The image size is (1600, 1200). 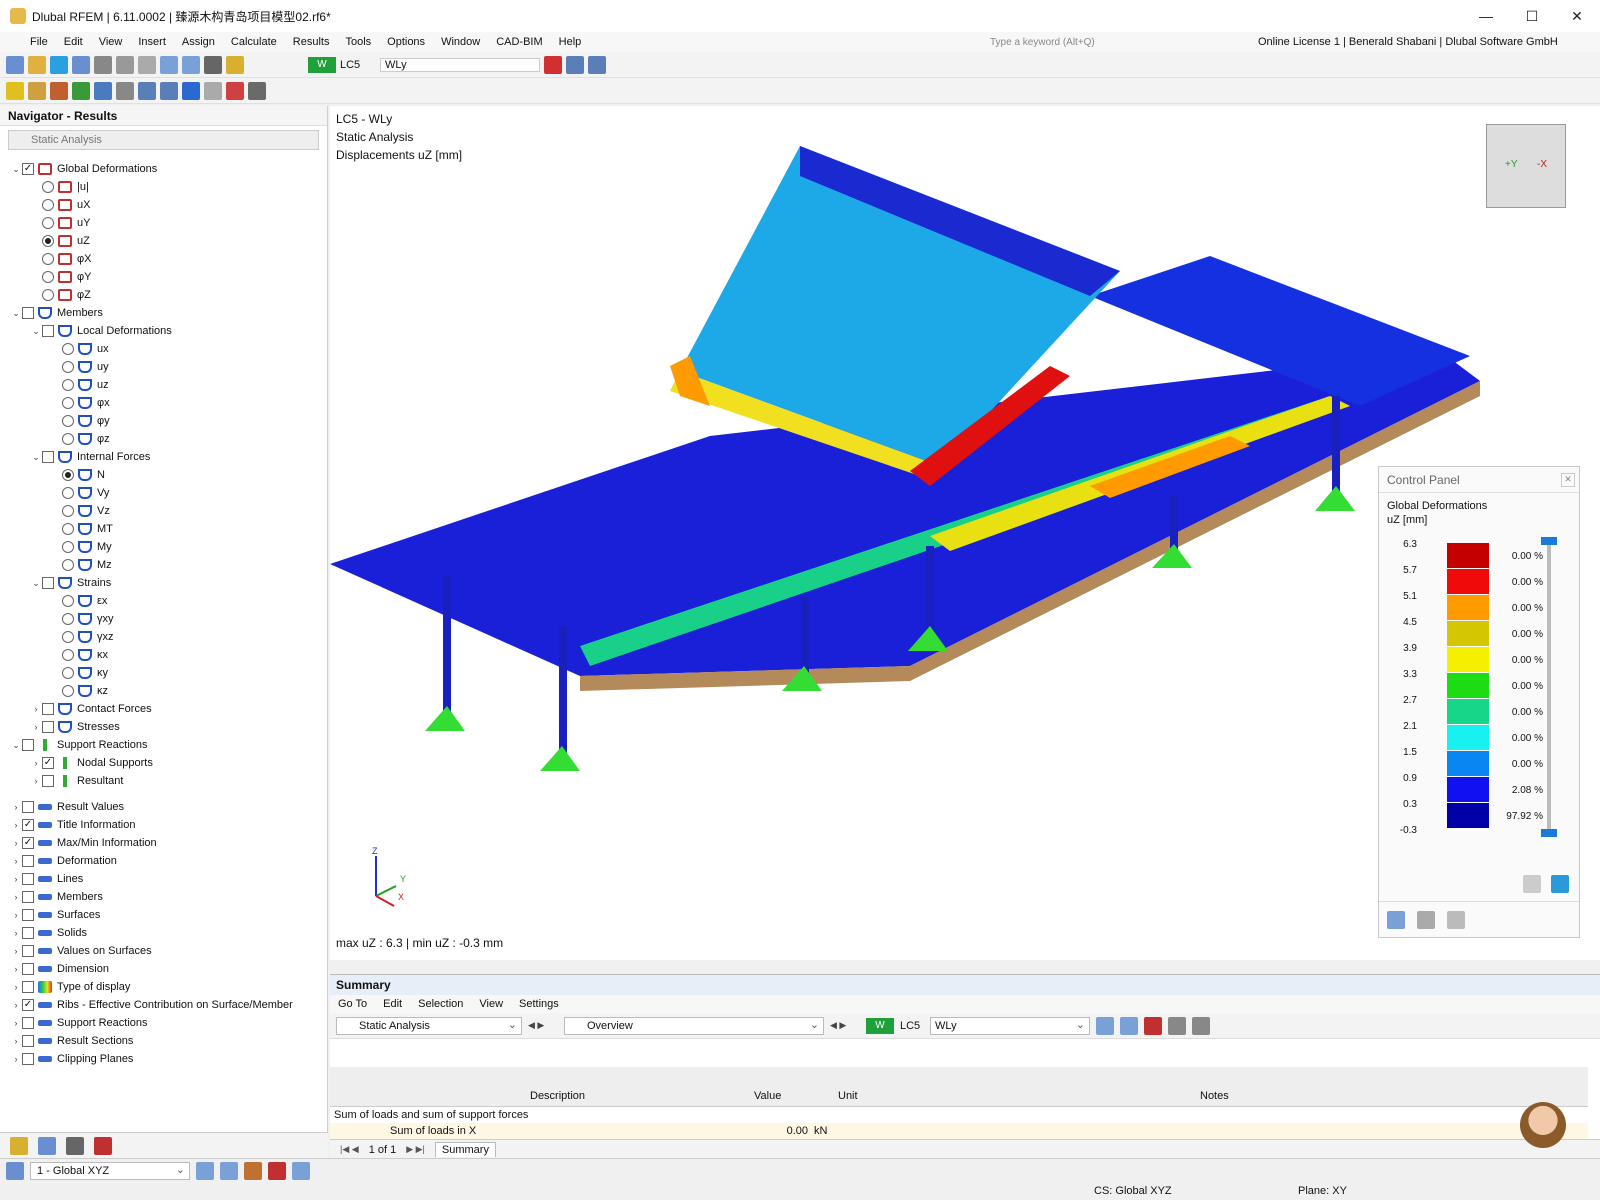 What do you see at coordinates (91, 709) in the screenshot?
I see `tree-item: › Contact Forces` at bounding box center [91, 709].